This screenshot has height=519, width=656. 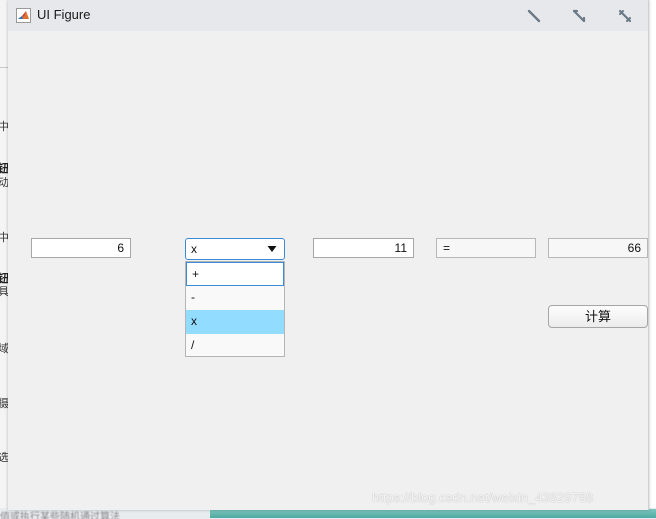 I want to click on calculate-button: 计算, so click(x=598, y=316).